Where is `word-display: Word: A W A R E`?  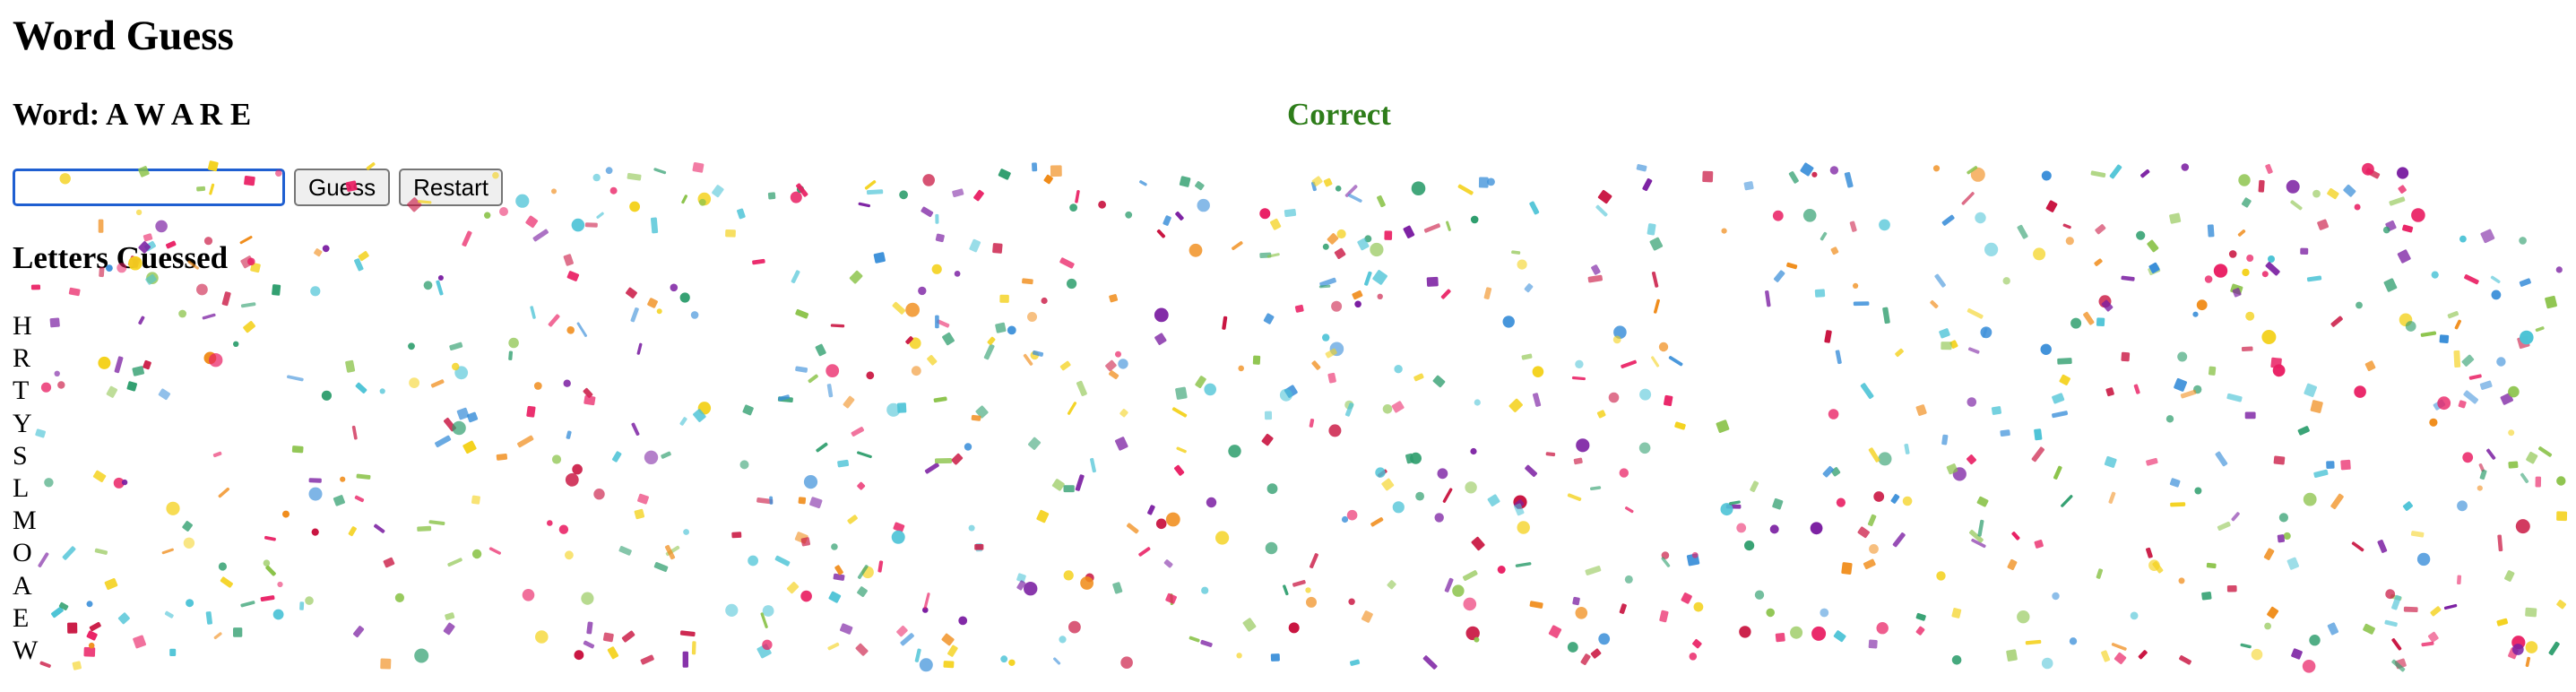
word-display: Word: A W A R E is located at coordinates (132, 114).